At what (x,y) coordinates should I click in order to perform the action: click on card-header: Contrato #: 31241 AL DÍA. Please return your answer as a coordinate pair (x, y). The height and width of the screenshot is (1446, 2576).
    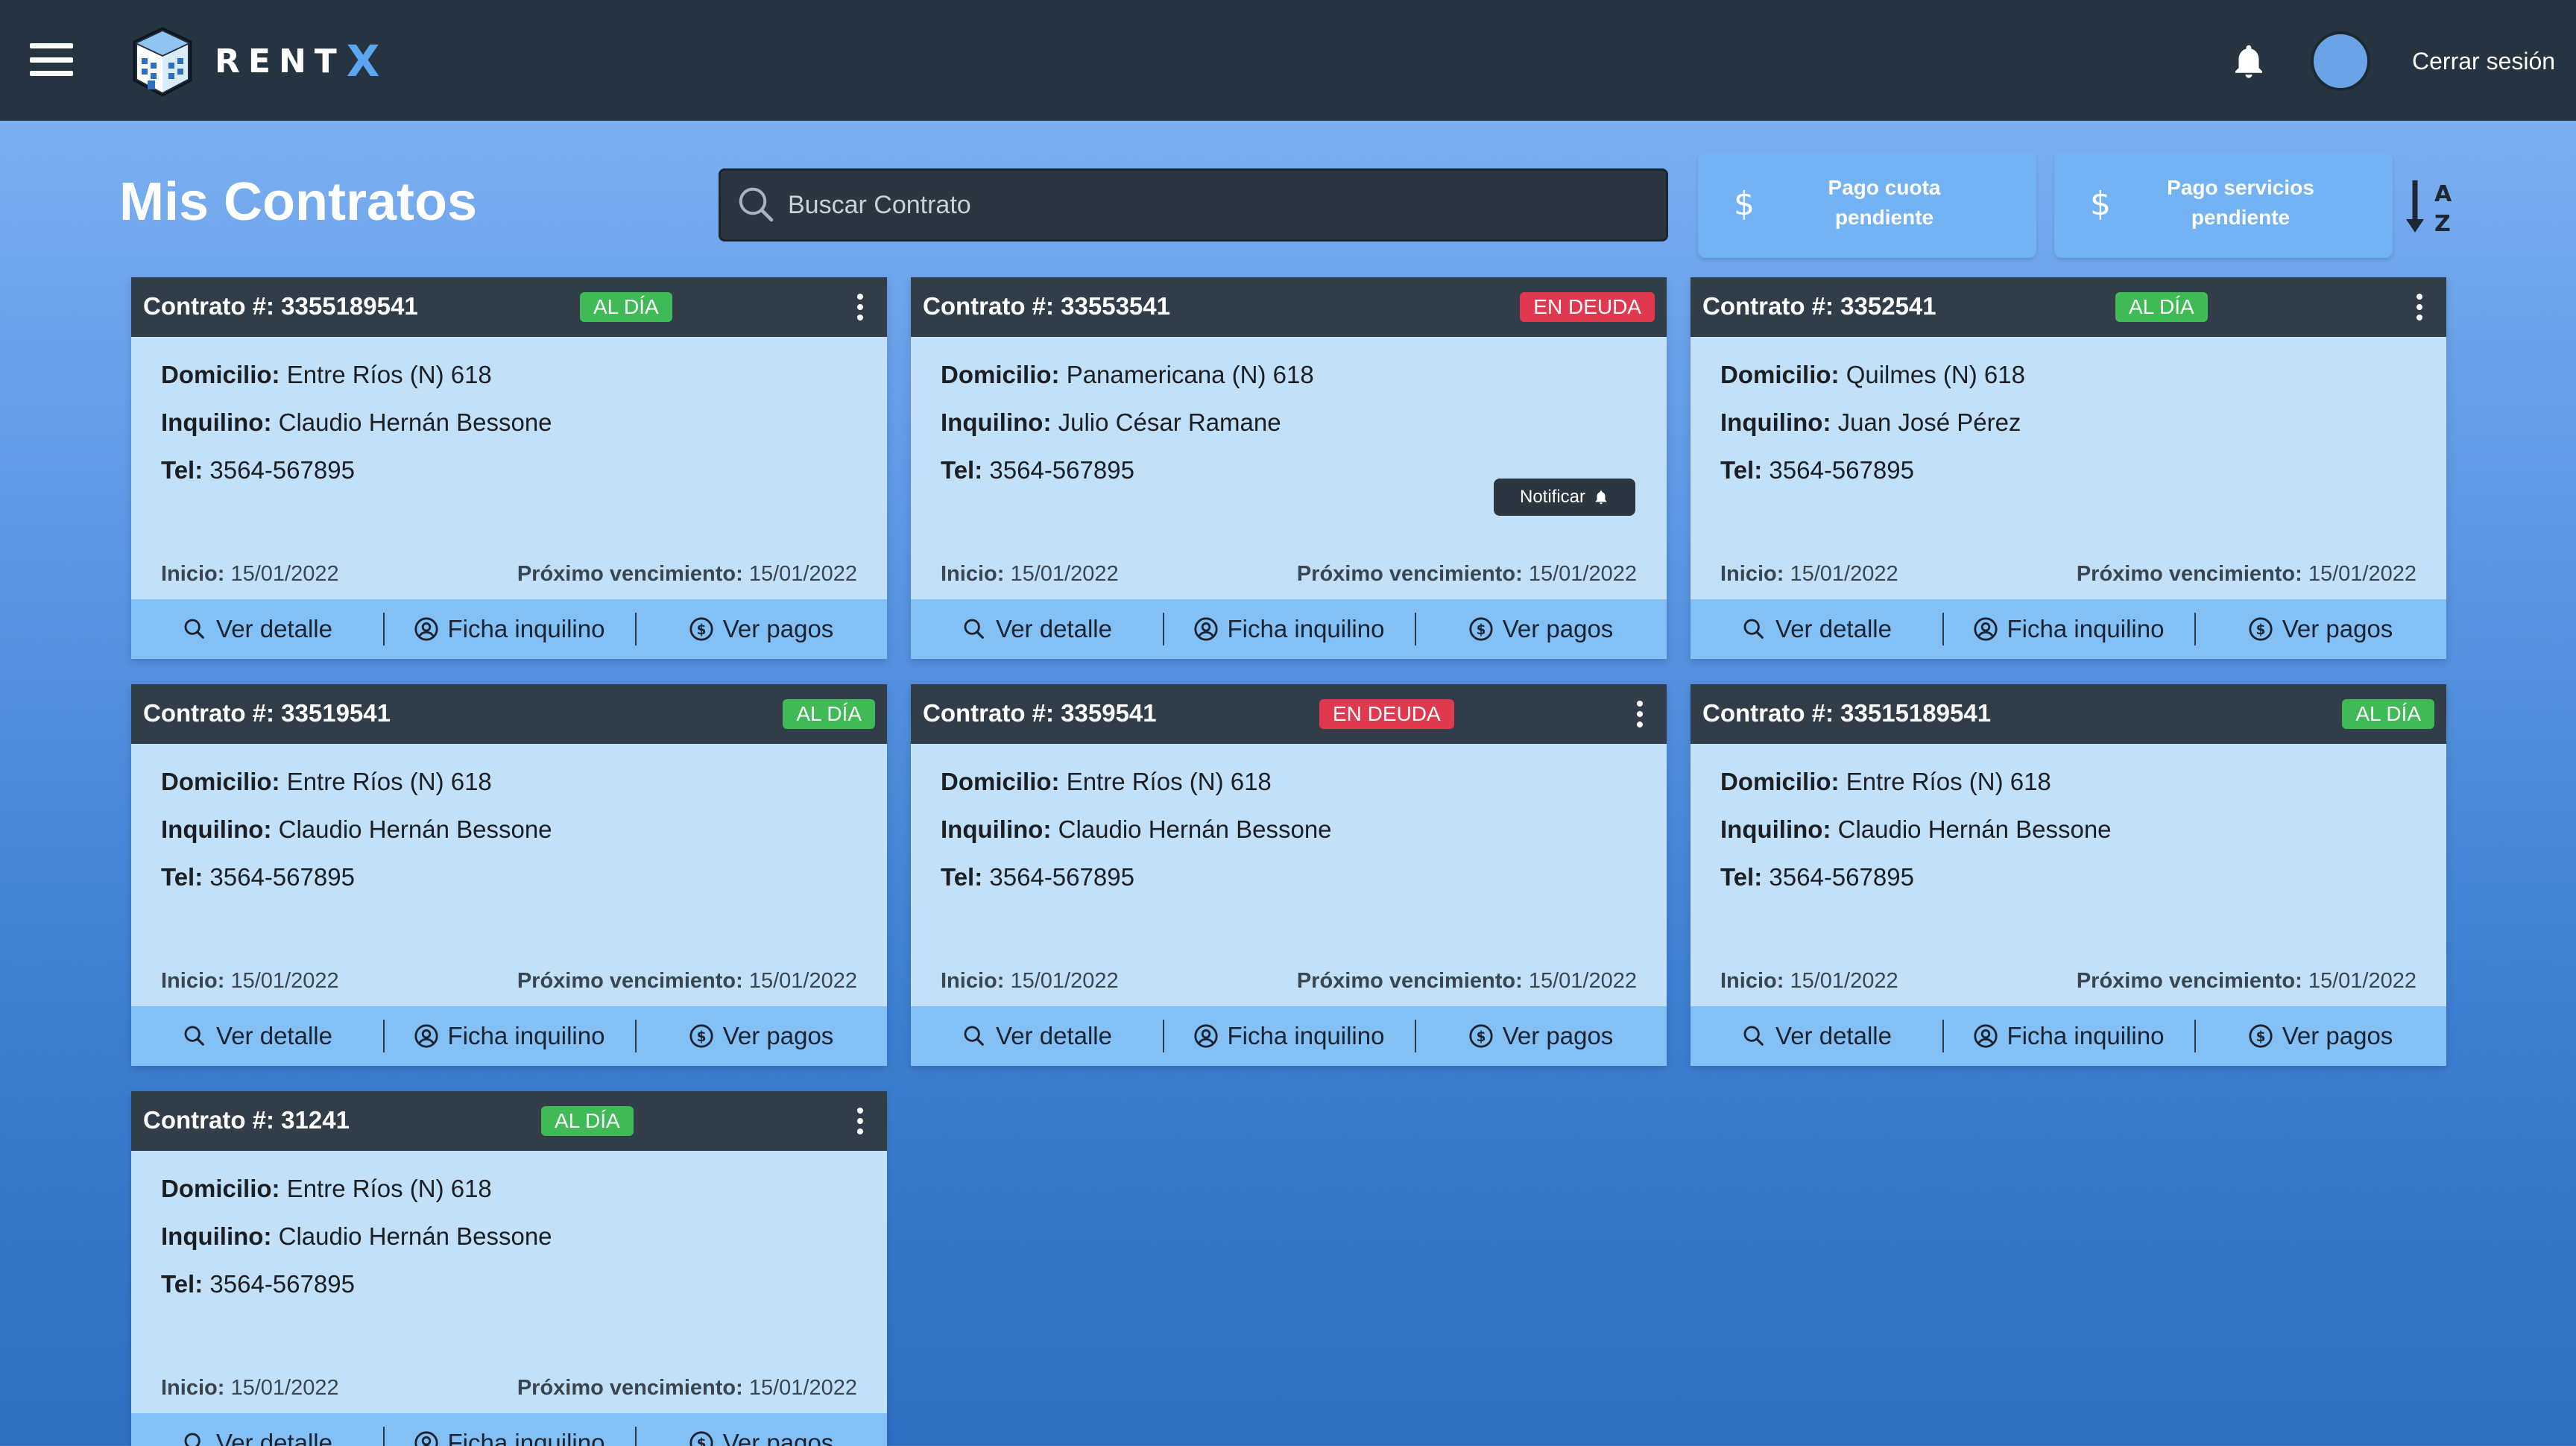
    Looking at the image, I should click on (509, 1121).